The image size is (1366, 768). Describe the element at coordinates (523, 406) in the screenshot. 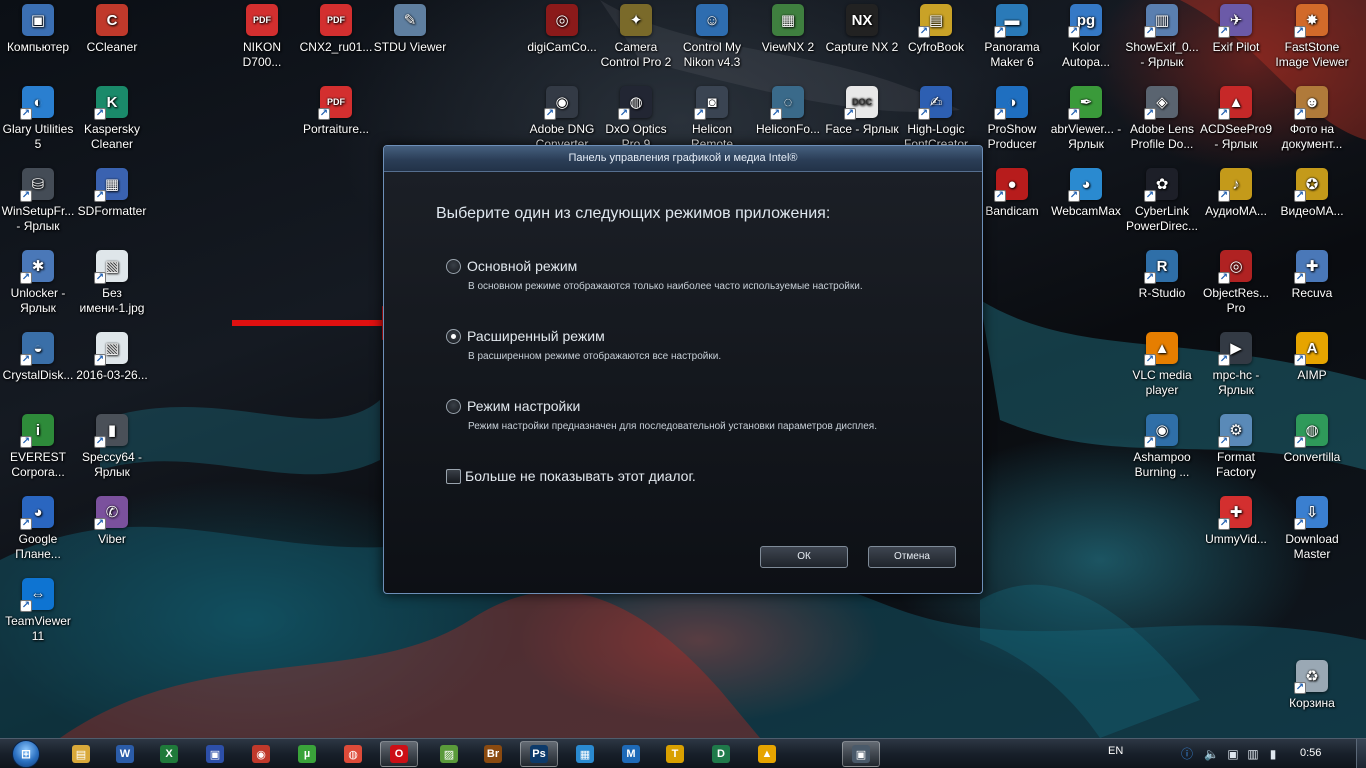

I see `mode-setup-label: Режим настройки` at that location.